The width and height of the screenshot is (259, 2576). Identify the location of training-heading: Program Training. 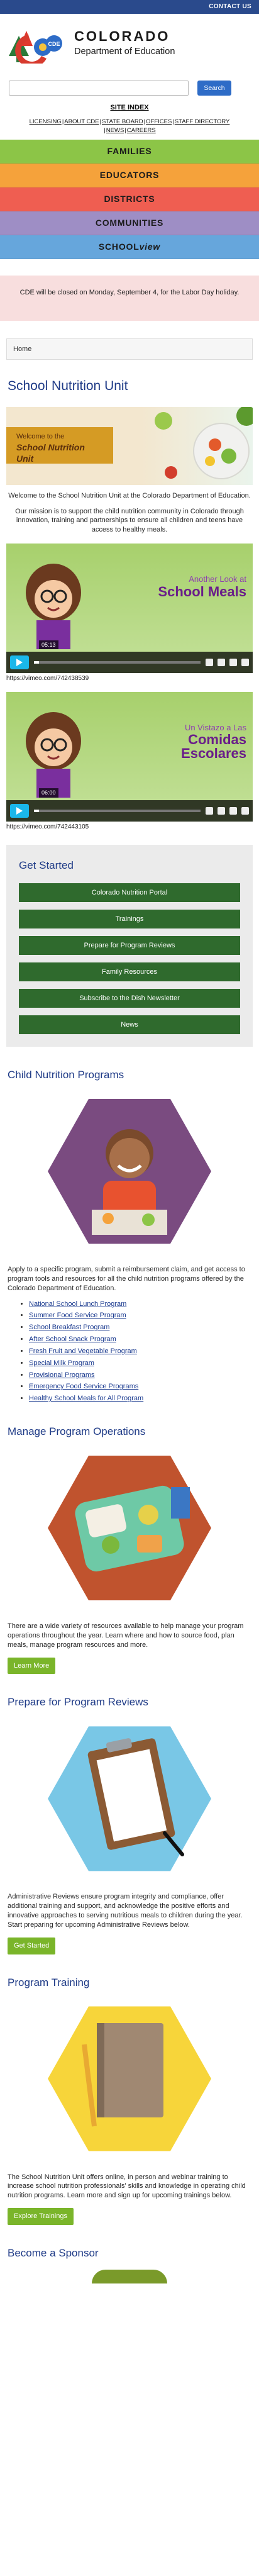
(49, 1982).